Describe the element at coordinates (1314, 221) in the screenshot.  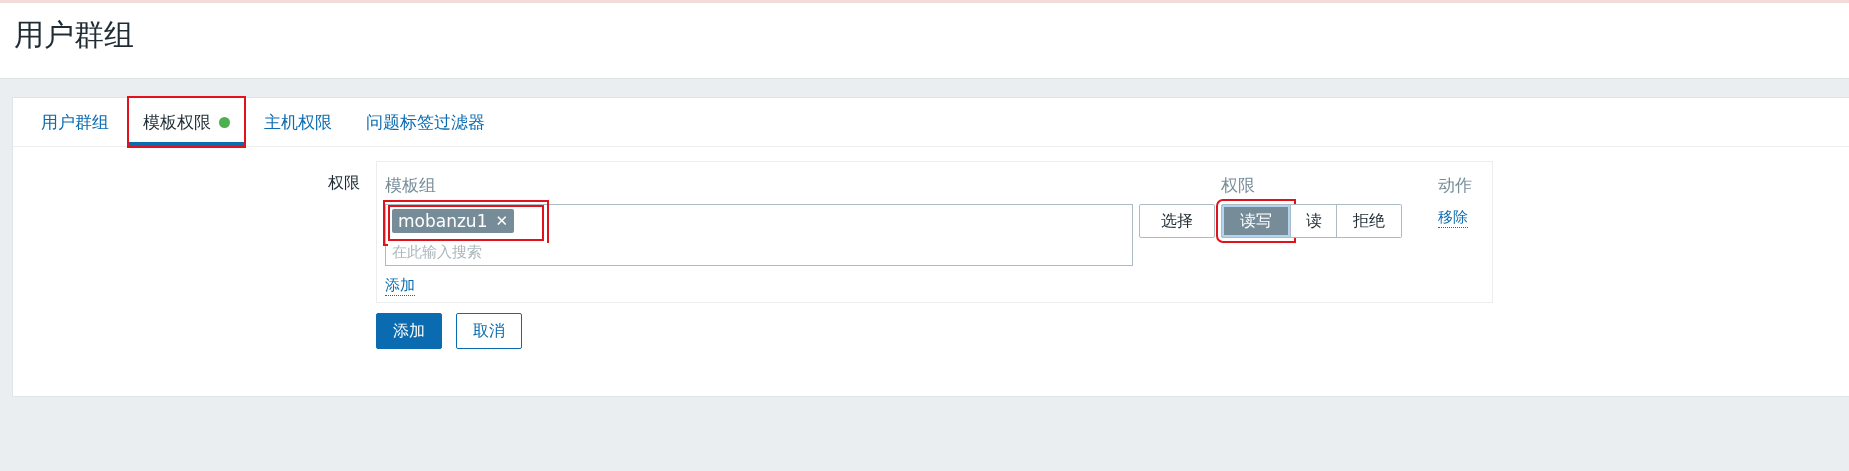
I see `permission-option: 读` at that location.